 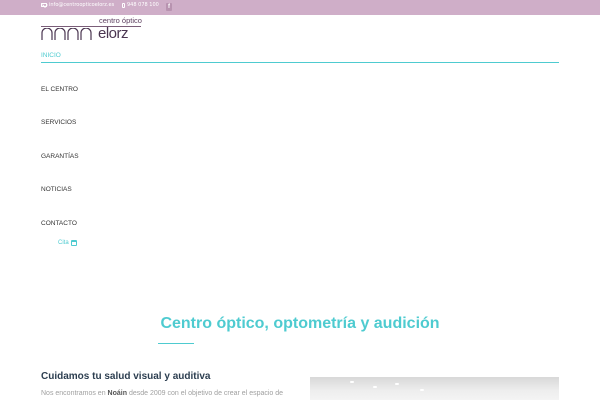 What do you see at coordinates (60, 156) in the screenshot?
I see `nav-item-garantias: GARANTÍAS` at bounding box center [60, 156].